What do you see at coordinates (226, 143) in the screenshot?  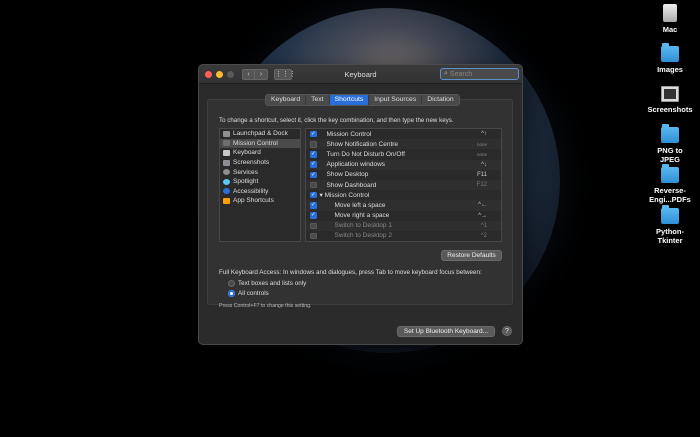 I see `mission-control-icon` at bounding box center [226, 143].